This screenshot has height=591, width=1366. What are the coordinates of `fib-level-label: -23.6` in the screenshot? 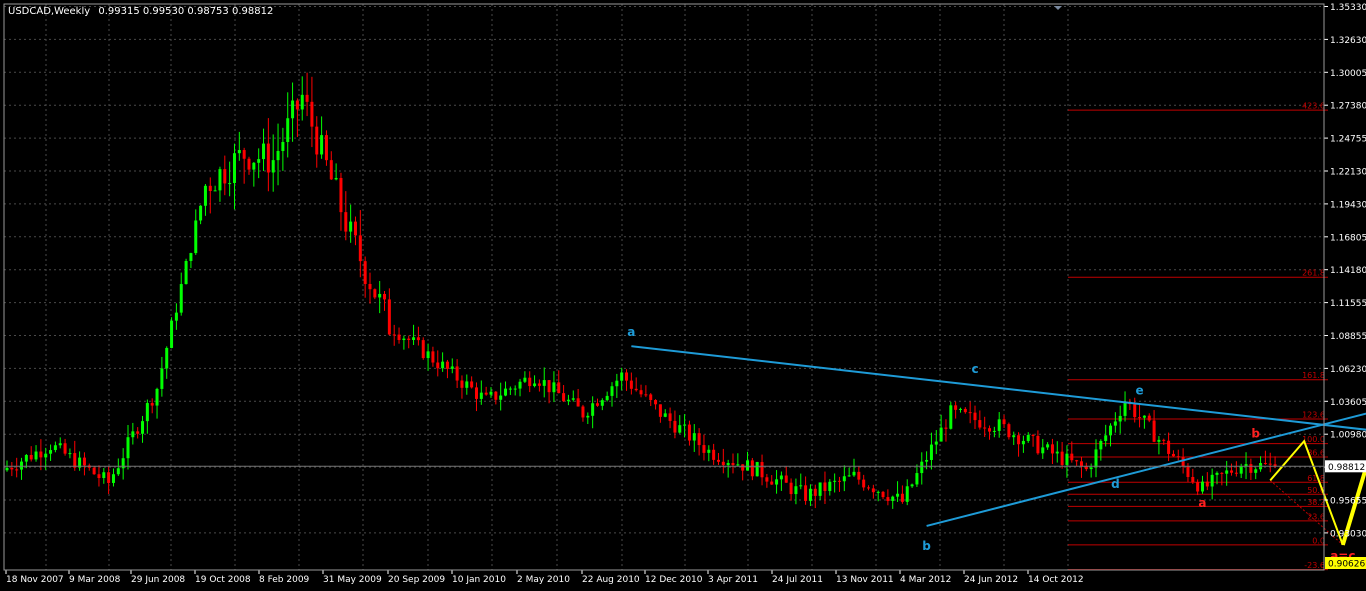 It's located at (1314, 565).